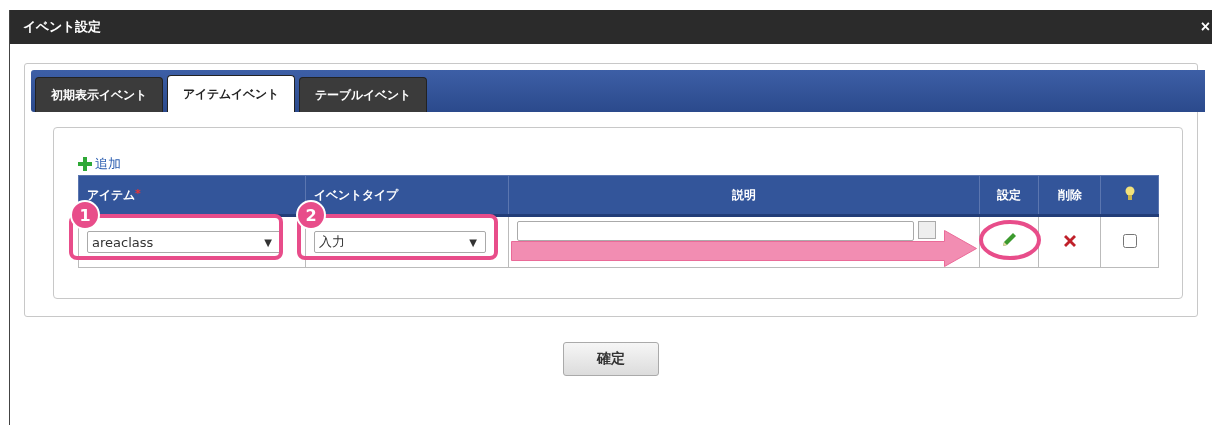 The width and height of the screenshot is (1212, 425). I want to click on tab: テーブルイベント, so click(363, 94).